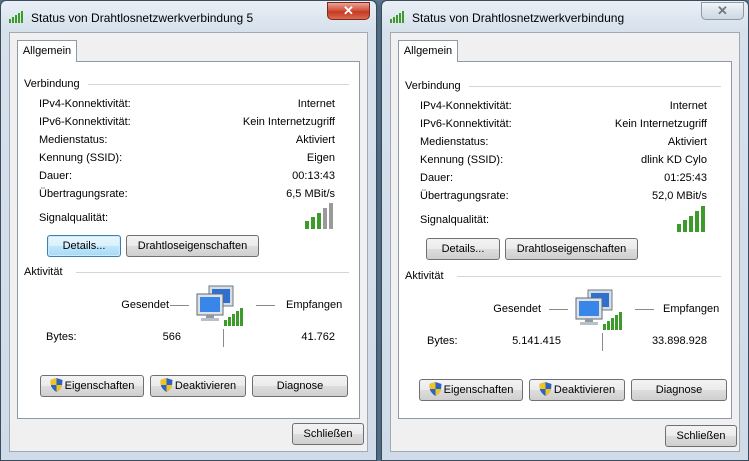 The height and width of the screenshot is (461, 749). I want to click on ssid-value: Eigen, so click(320, 158).